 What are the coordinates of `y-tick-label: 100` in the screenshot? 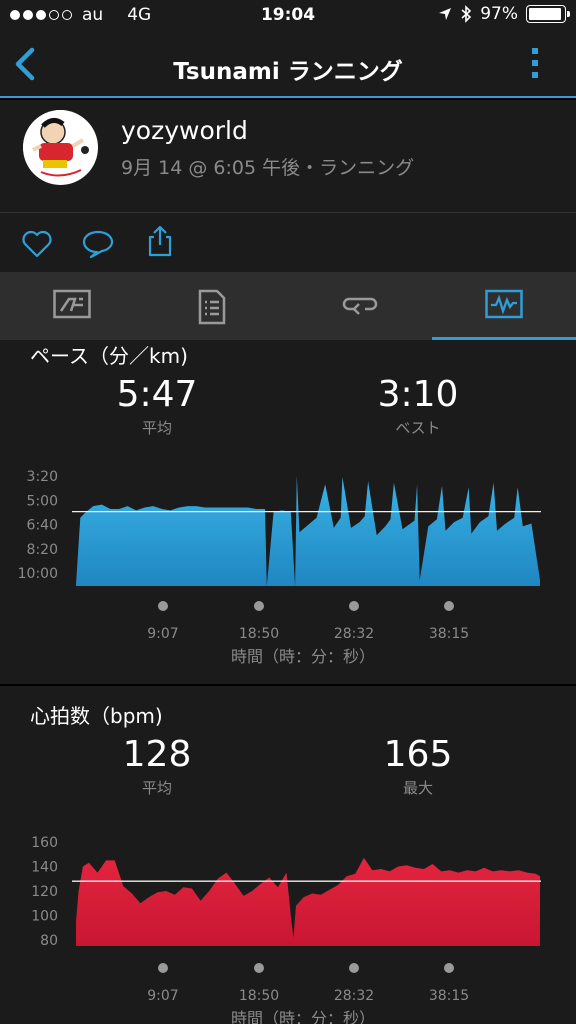 It's located at (44, 917).